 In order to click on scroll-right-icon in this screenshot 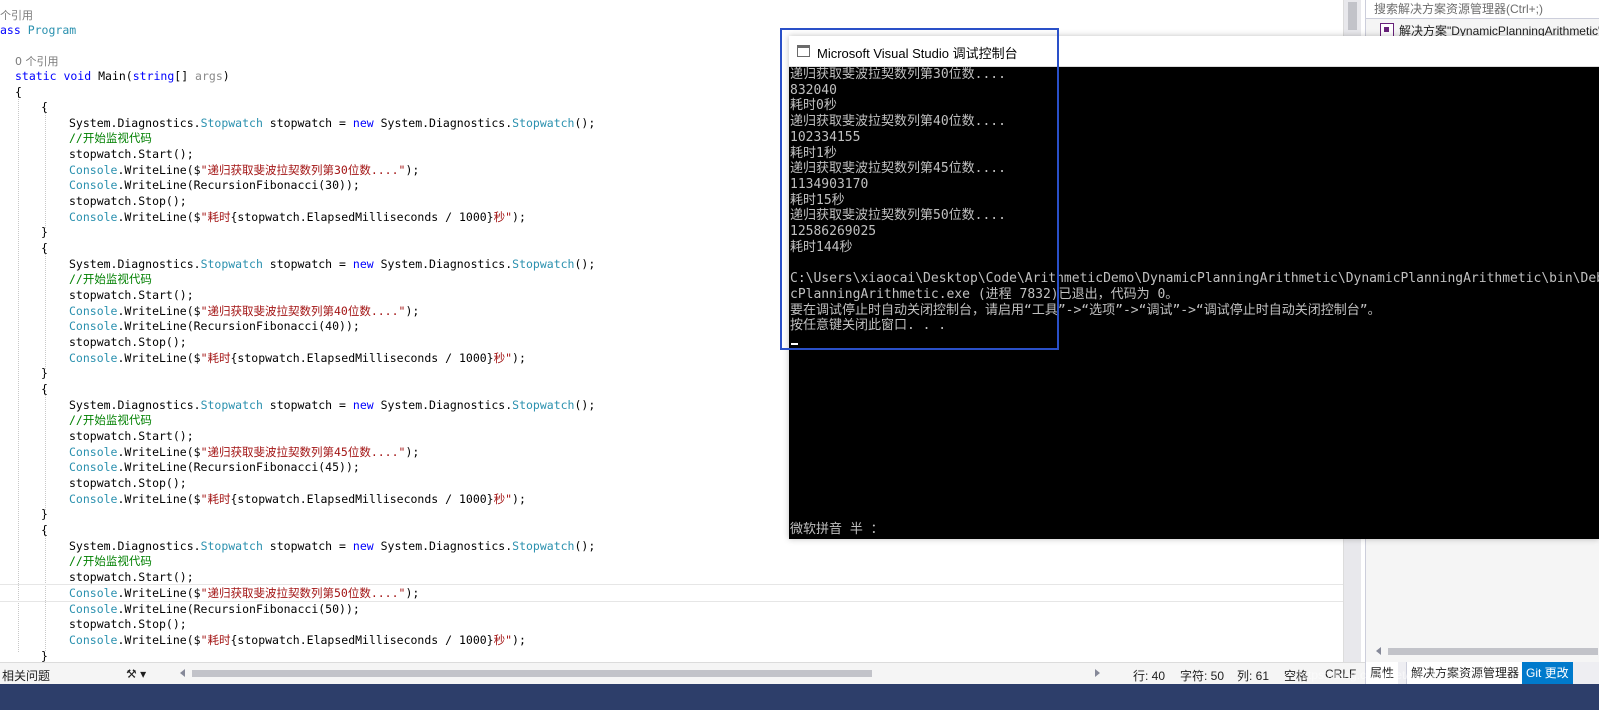, I will do `click(1097, 673)`.